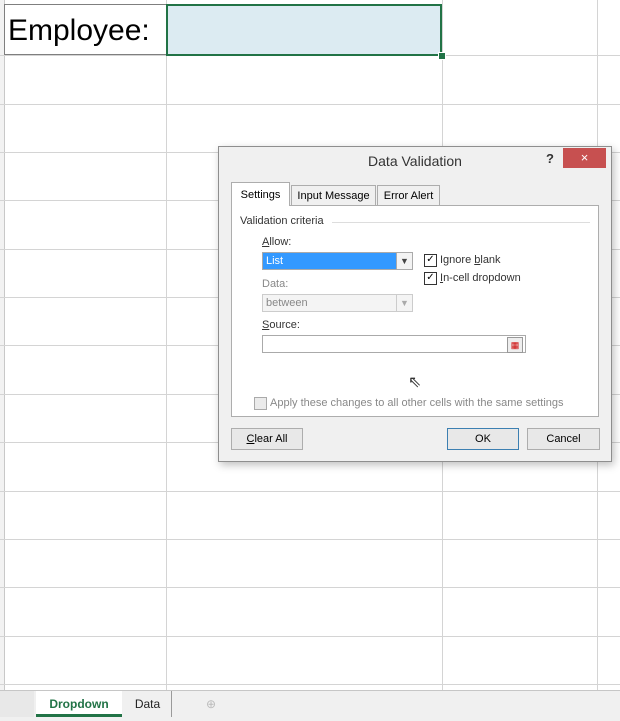 This screenshot has height=721, width=620. I want to click on data-combo: between ▼, so click(337, 303).